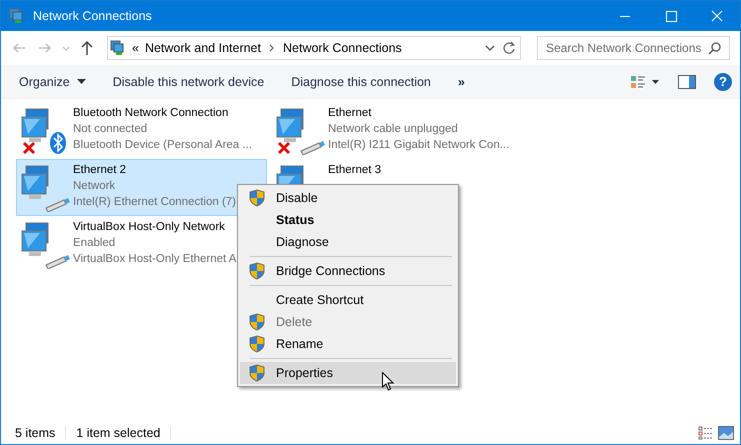 The height and width of the screenshot is (445, 741). I want to click on item-count: 5 items, so click(40, 433).